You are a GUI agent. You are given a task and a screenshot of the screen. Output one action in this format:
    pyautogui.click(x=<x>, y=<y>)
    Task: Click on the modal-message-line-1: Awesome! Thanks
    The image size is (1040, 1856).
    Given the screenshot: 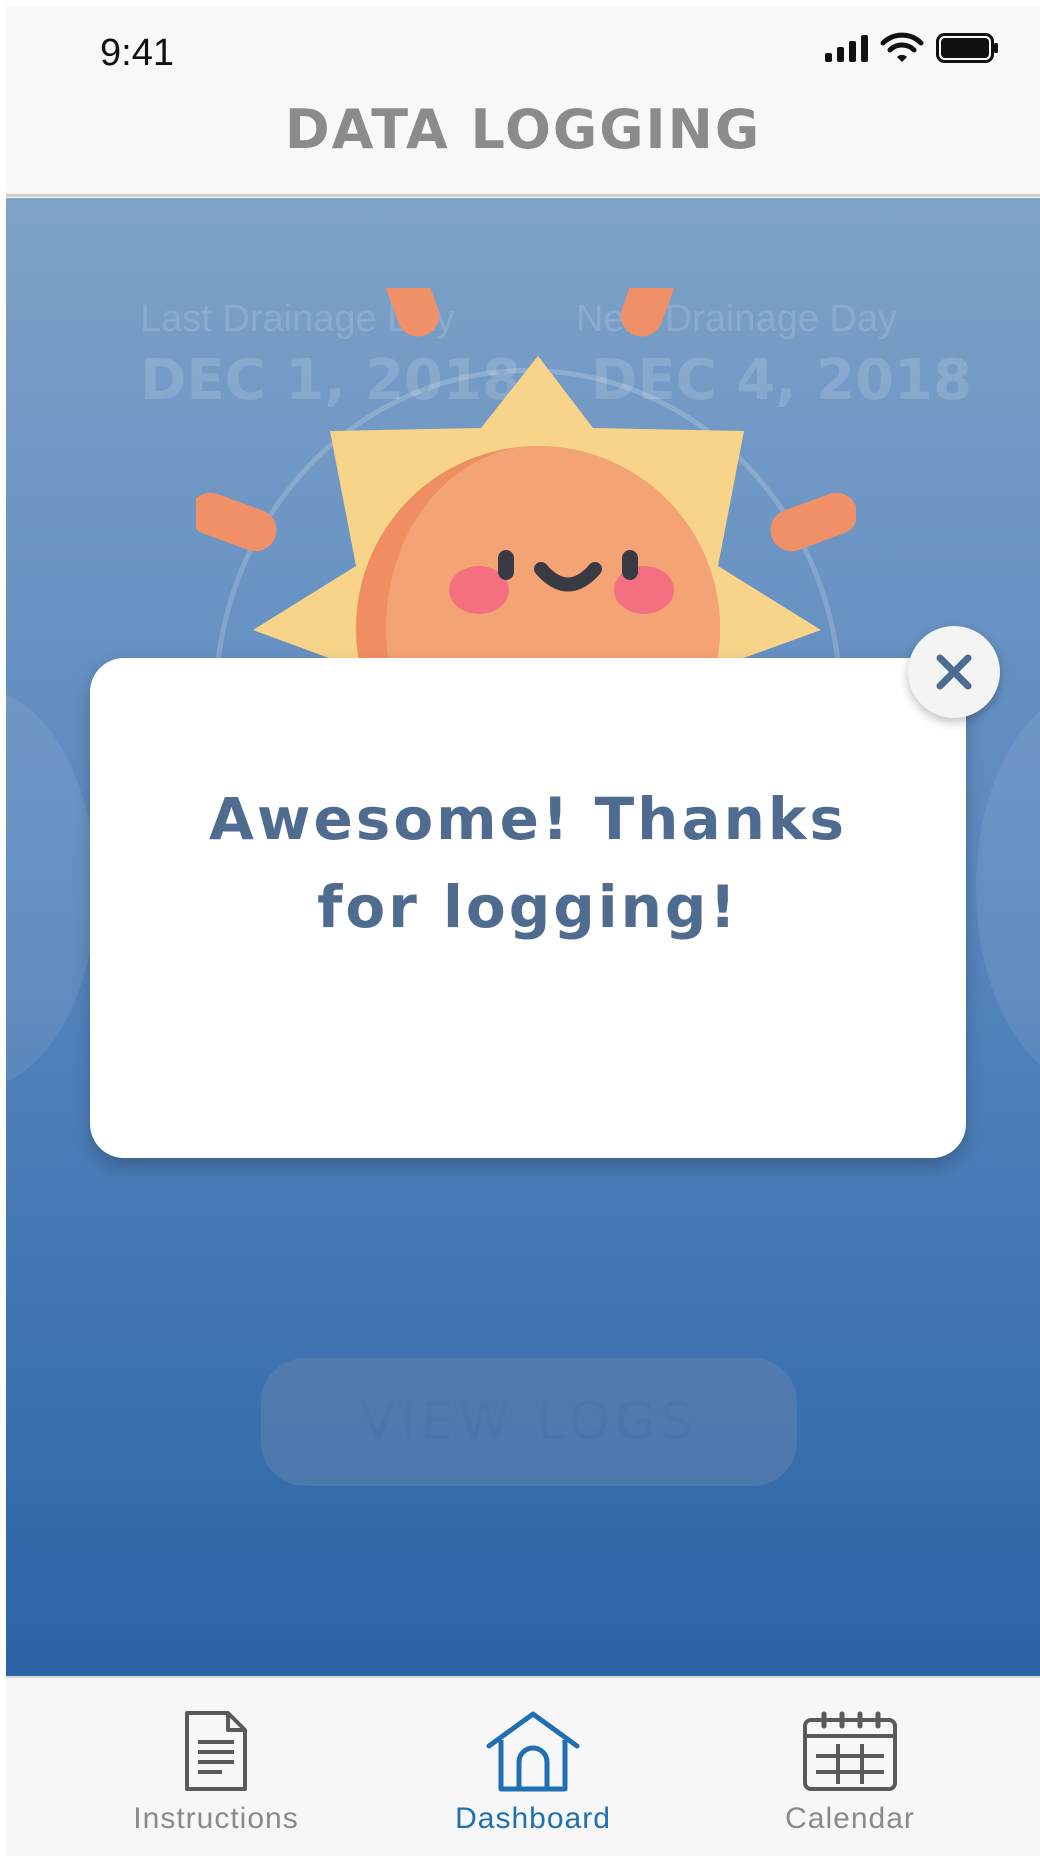 What is the action you would take?
    pyautogui.click(x=528, y=819)
    